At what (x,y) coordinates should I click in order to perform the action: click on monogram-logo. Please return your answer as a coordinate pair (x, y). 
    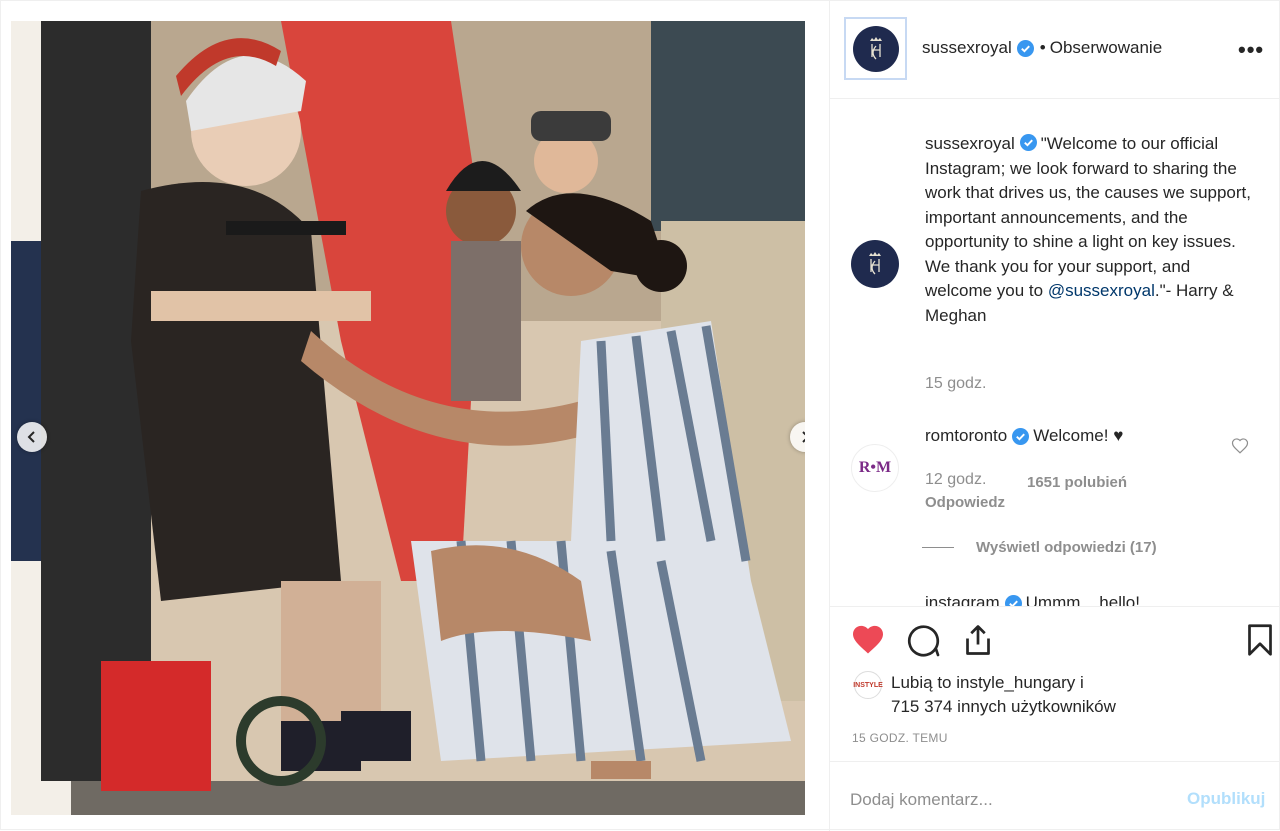
    Looking at the image, I should click on (875, 48).